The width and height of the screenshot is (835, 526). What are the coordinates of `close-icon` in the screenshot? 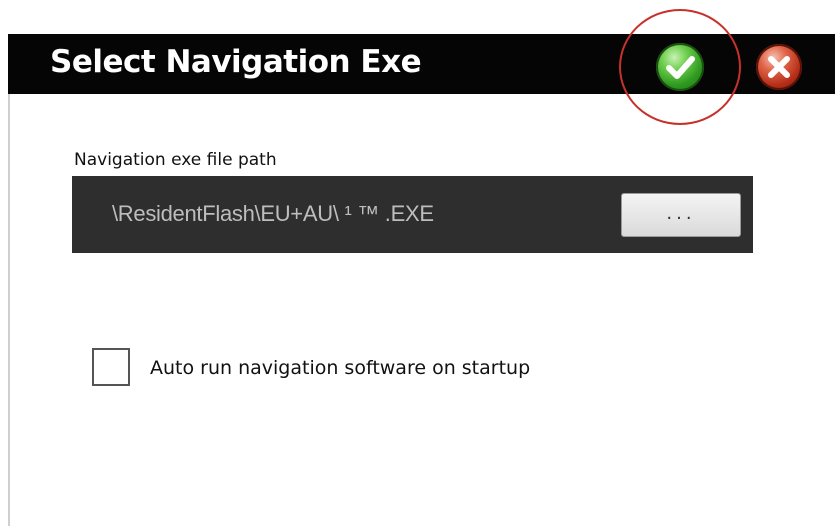 It's located at (779, 67).